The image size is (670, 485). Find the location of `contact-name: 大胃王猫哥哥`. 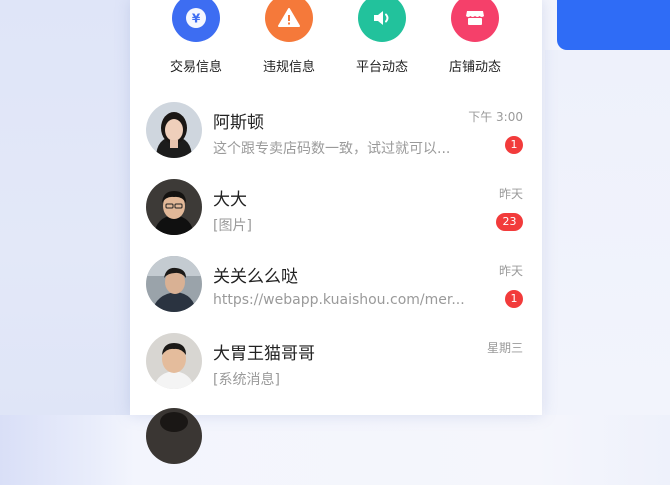

contact-name: 大胃王猫哥哥 is located at coordinates (264, 354).